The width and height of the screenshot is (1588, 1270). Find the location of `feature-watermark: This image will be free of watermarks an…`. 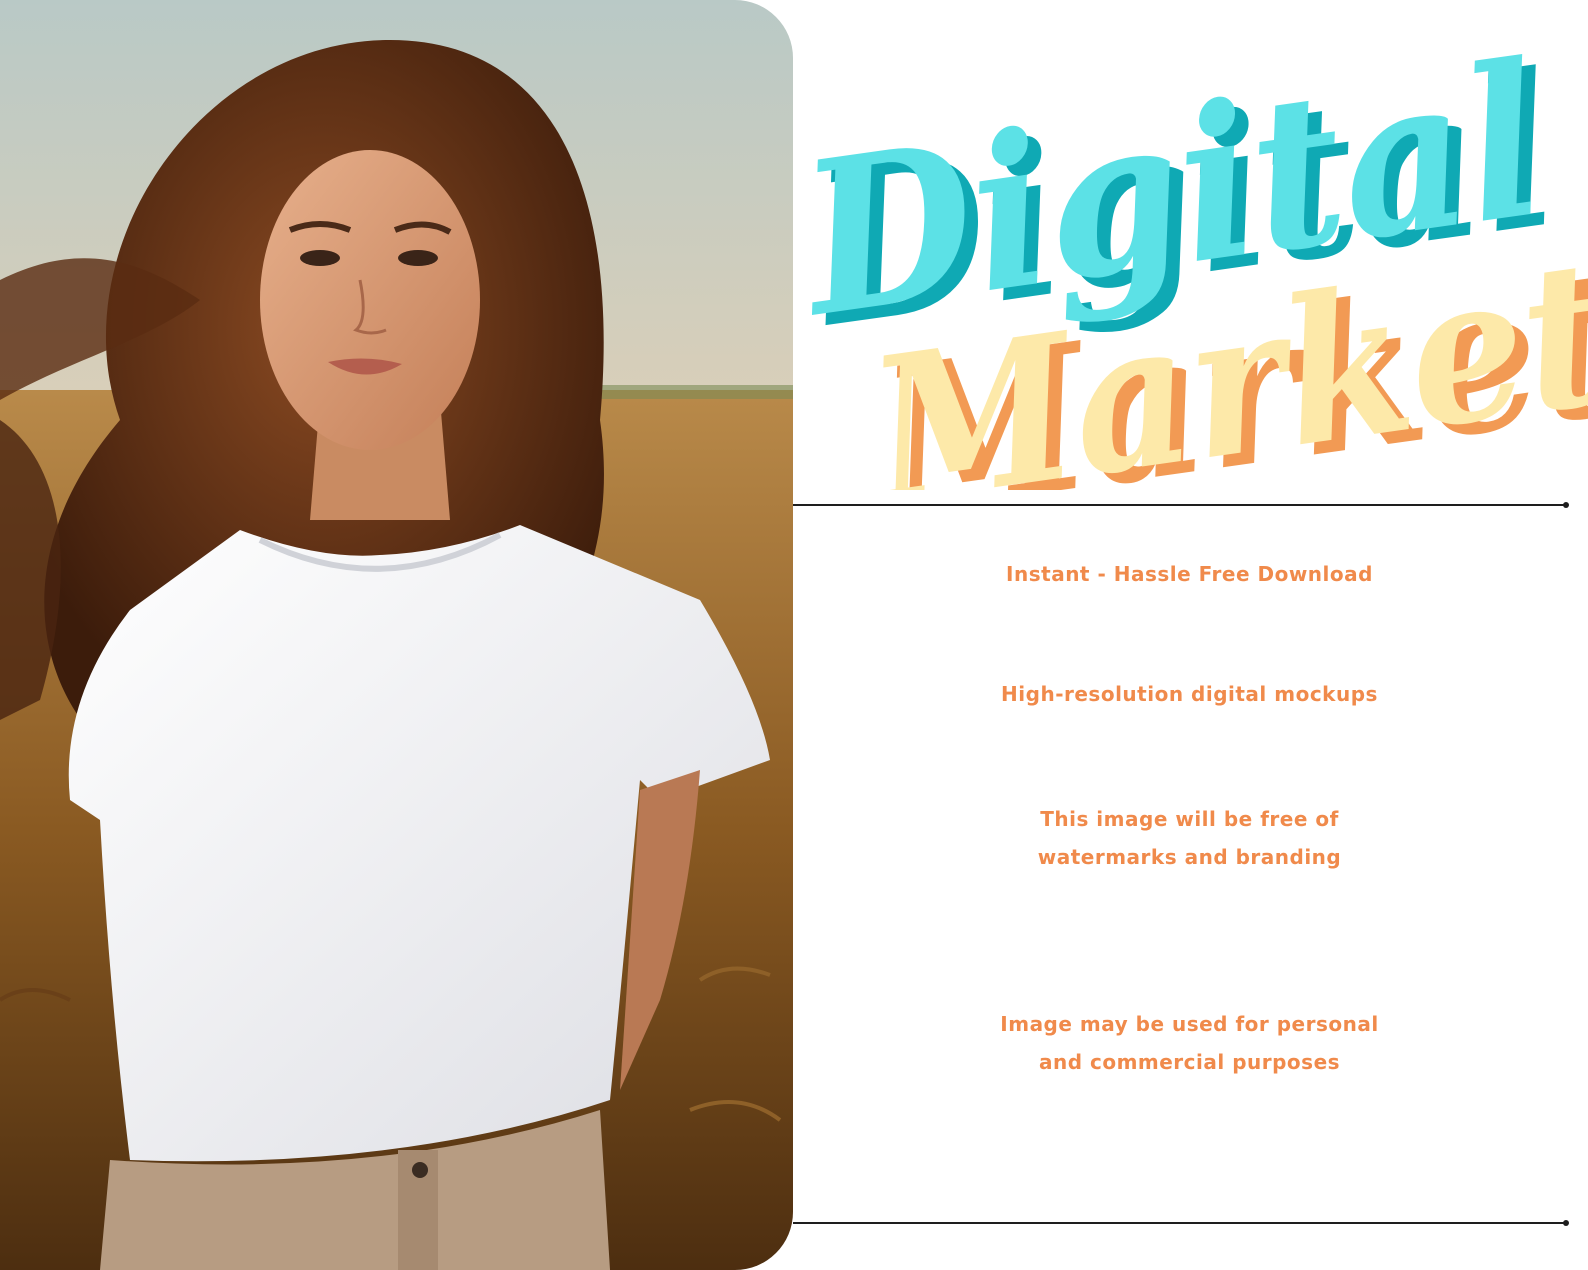

feature-watermark: This image will be free of watermarks an… is located at coordinates (1189, 838).